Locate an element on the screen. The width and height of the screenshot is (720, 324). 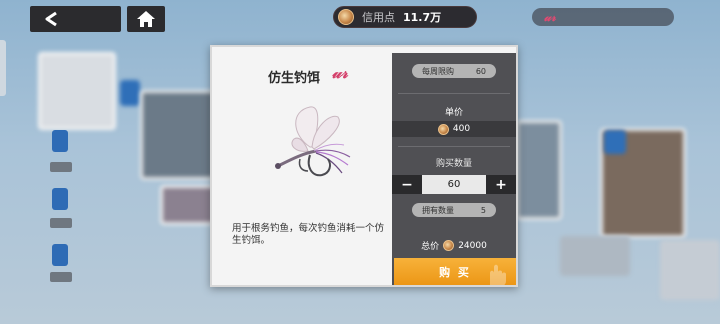
quantity-stepper: − 60 + is located at coordinates (454, 184).